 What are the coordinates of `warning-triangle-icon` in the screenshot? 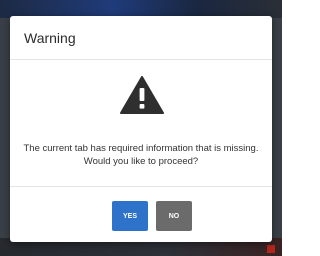 It's located at (142, 95).